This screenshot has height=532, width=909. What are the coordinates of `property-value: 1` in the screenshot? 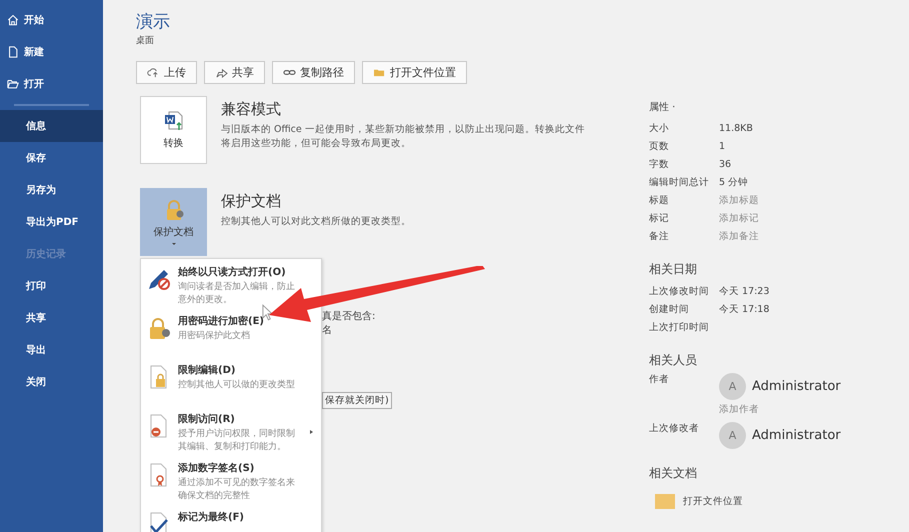 It's located at (722, 146).